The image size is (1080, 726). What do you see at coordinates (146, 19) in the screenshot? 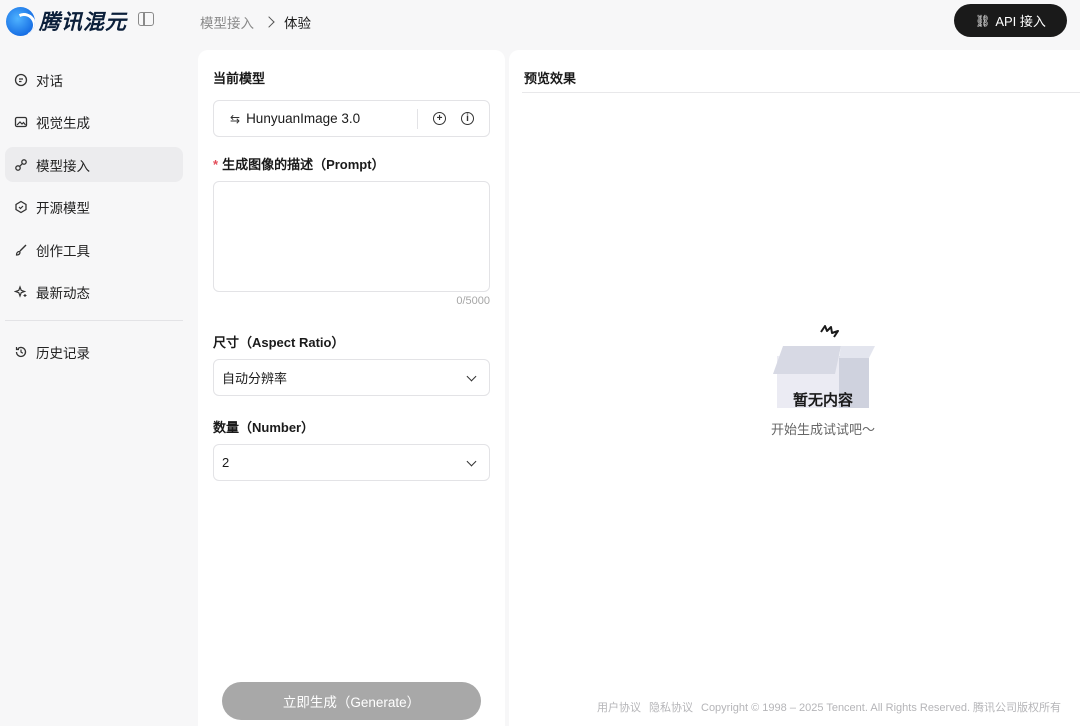
I see `sidebar-toggle-icon` at bounding box center [146, 19].